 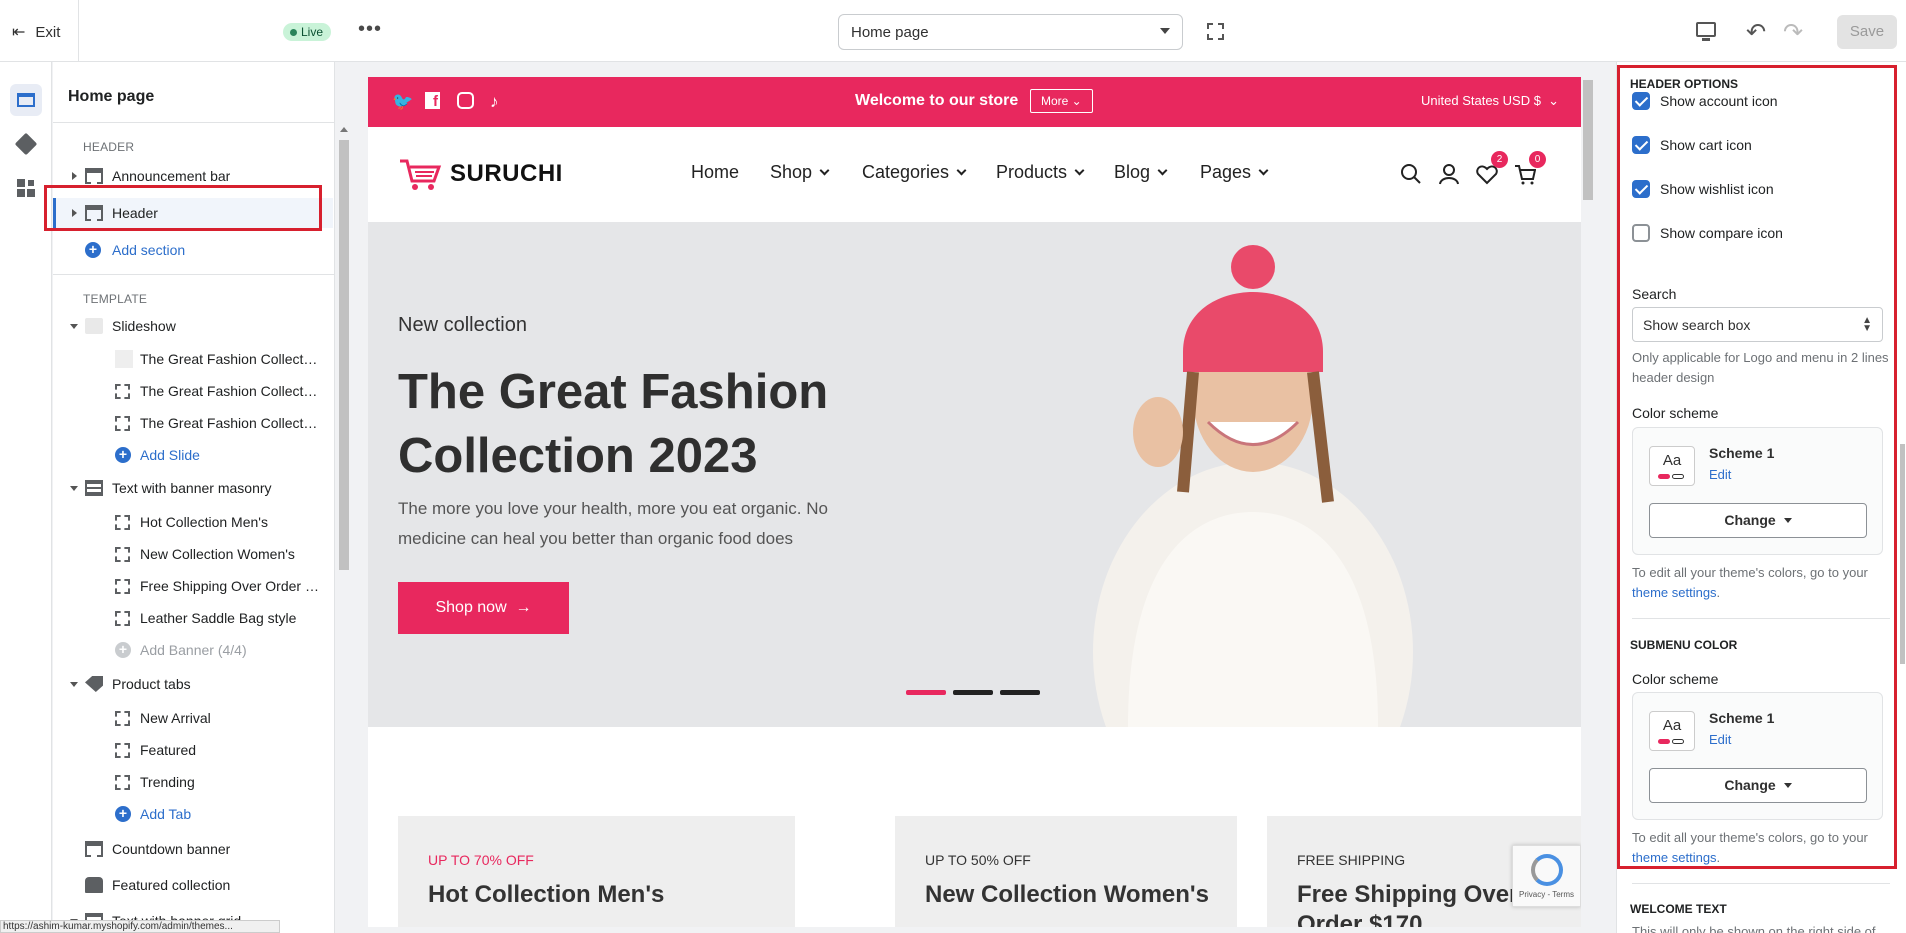 I want to click on shop-now-button: Shop now →, so click(x=483, y=608).